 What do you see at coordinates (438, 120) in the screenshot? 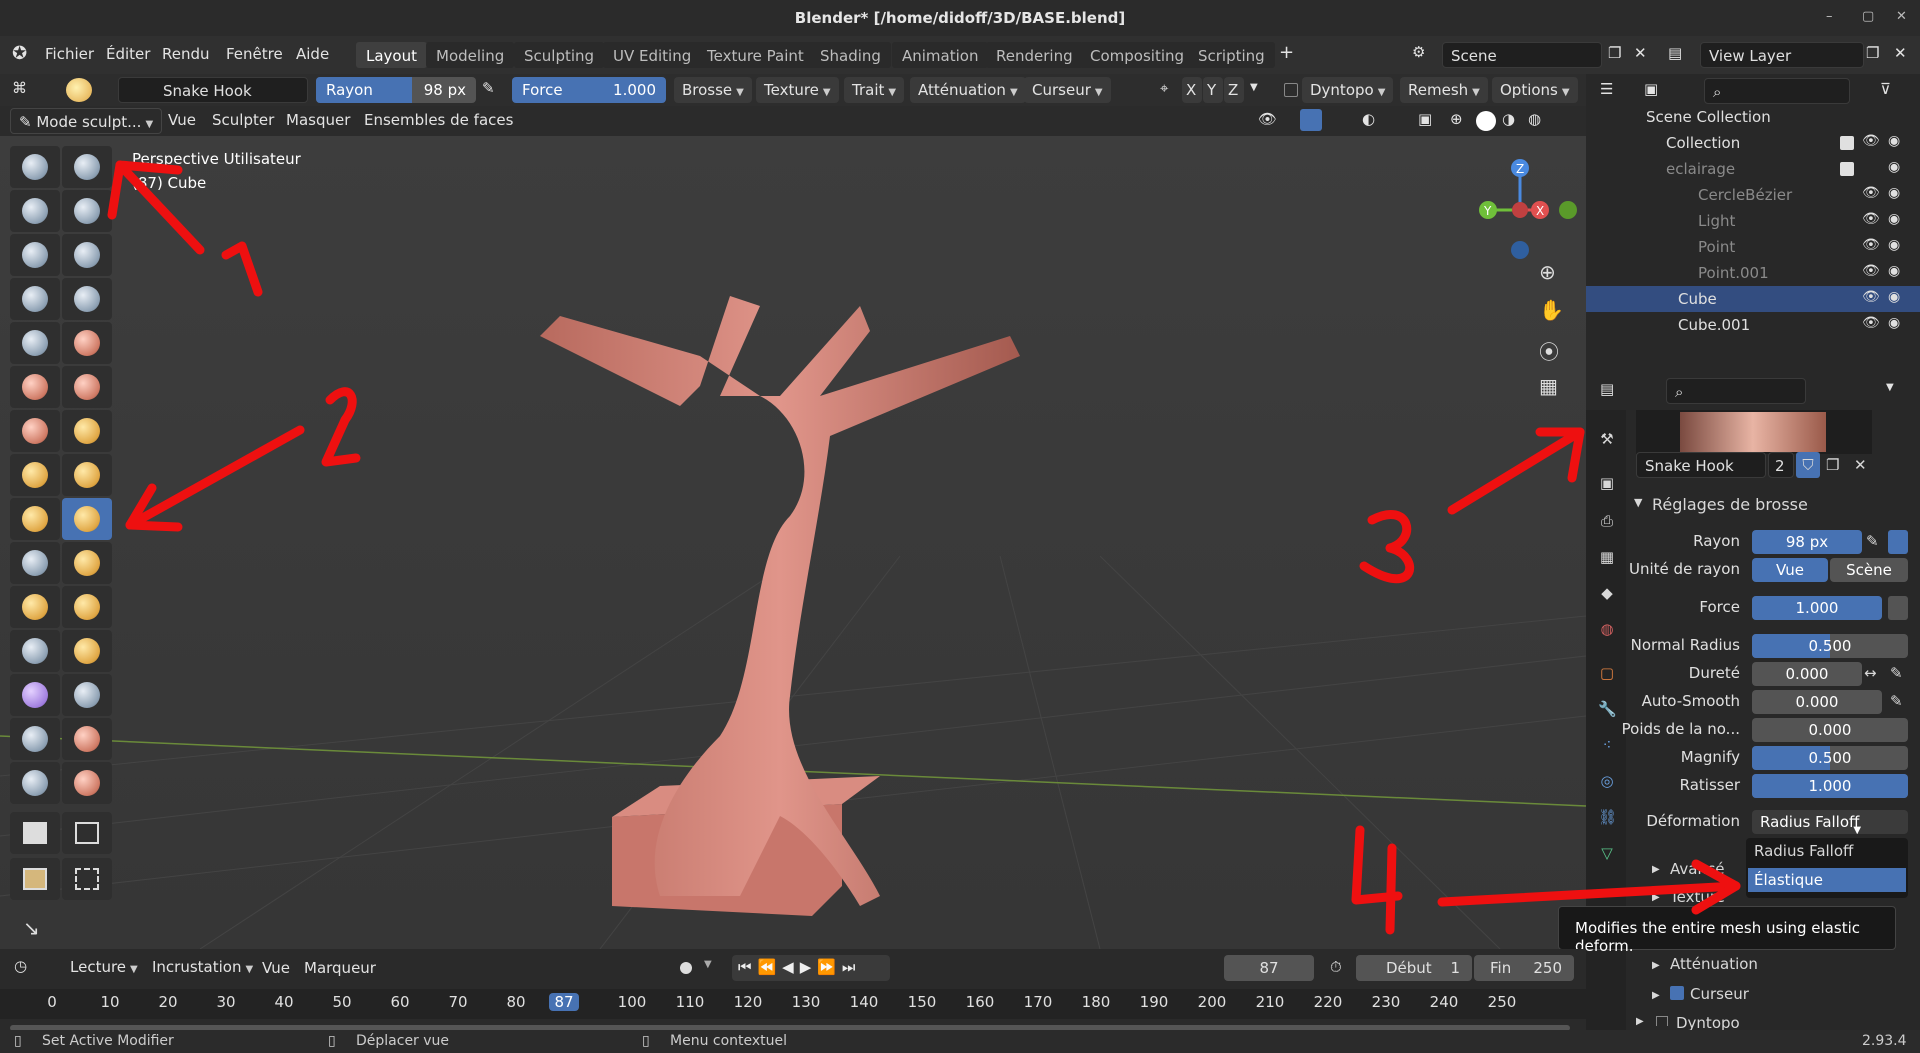
I see `menu-face-sets: Ensembles de faces` at bounding box center [438, 120].